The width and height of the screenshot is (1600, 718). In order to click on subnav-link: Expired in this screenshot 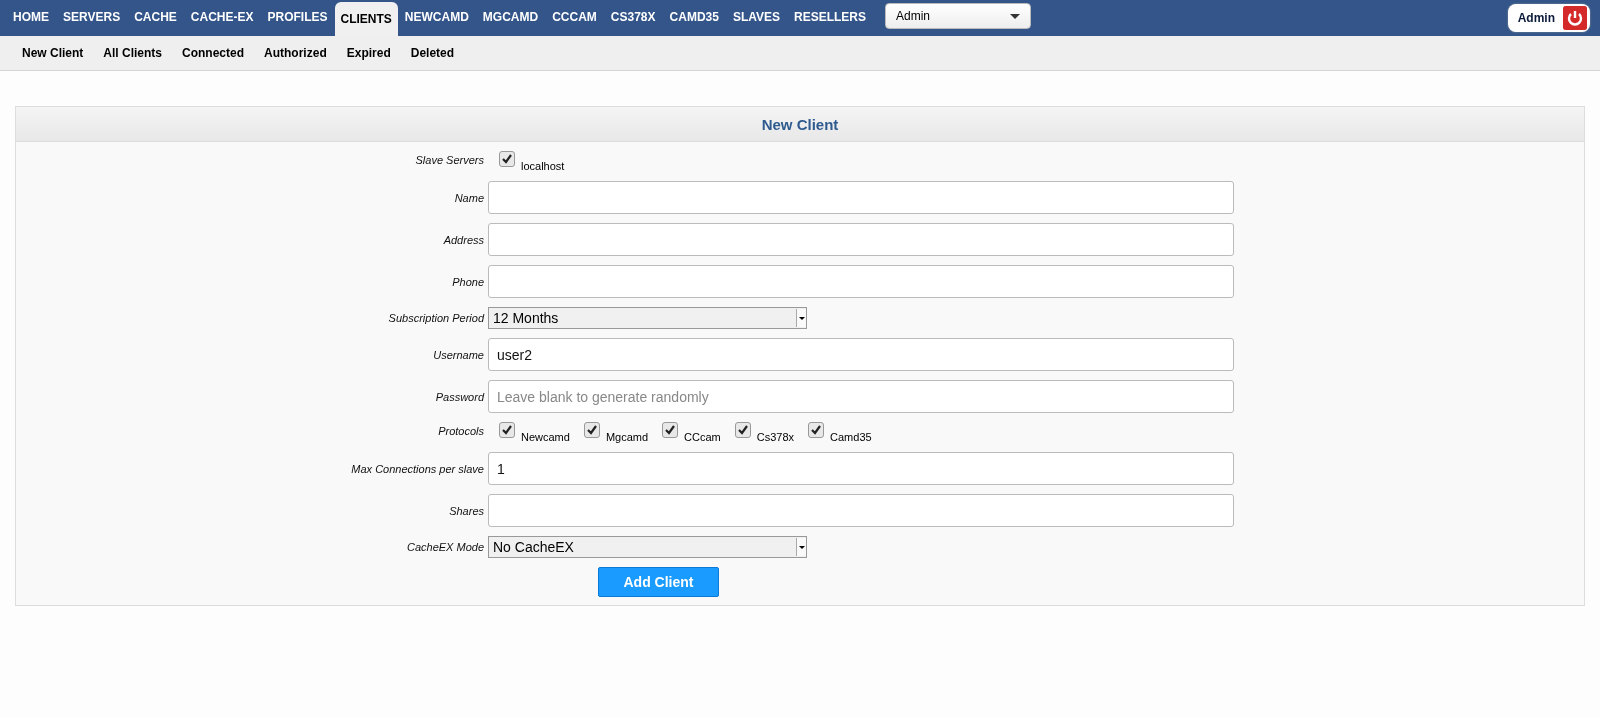, I will do `click(368, 53)`.